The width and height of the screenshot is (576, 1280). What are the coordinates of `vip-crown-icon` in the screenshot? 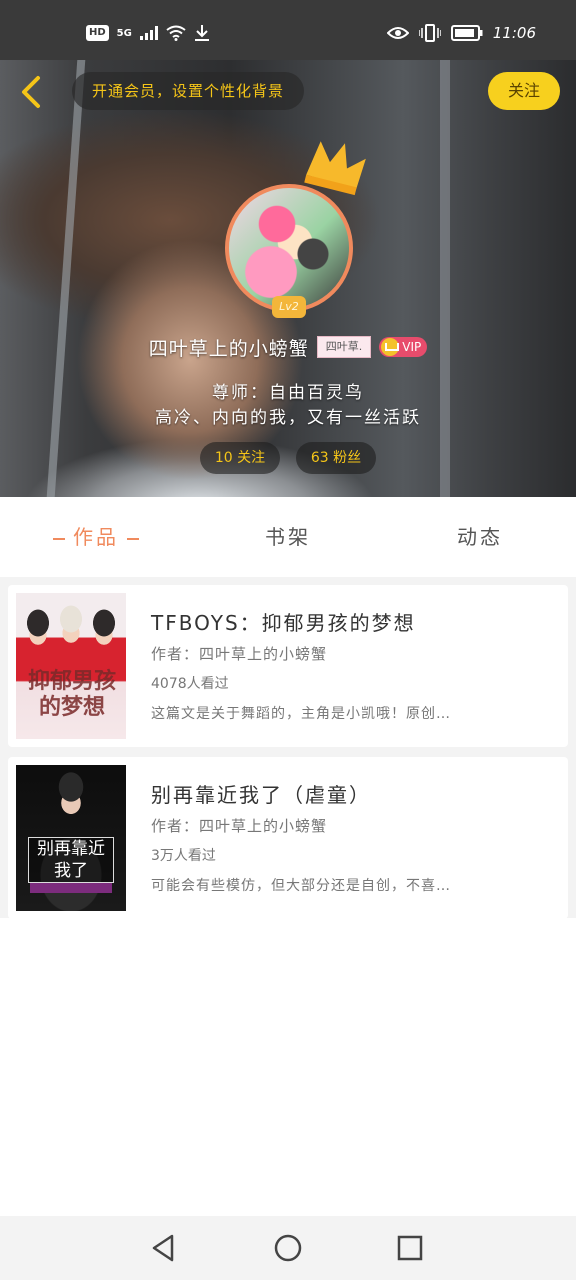 It's located at (390, 347).